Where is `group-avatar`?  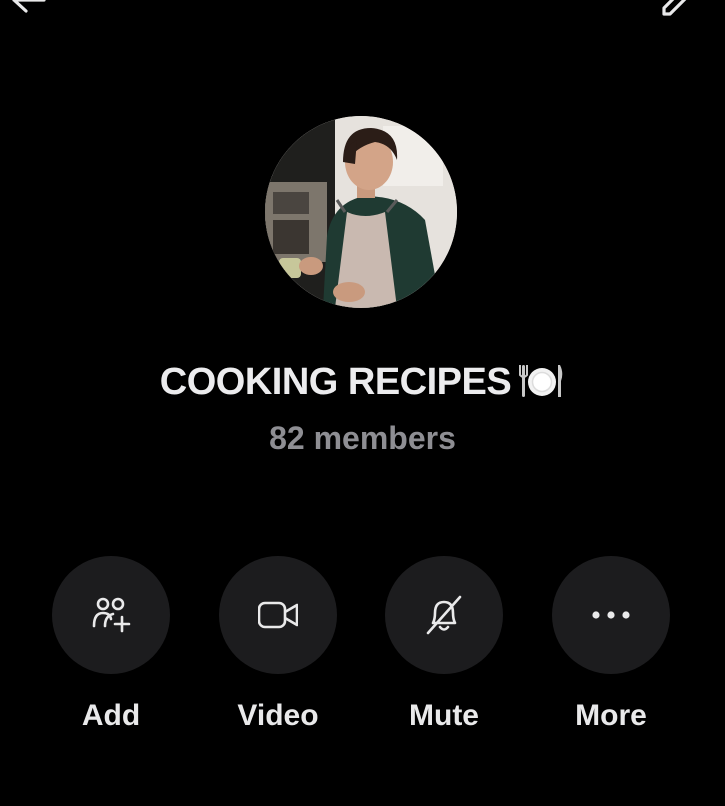
group-avatar is located at coordinates (361, 212).